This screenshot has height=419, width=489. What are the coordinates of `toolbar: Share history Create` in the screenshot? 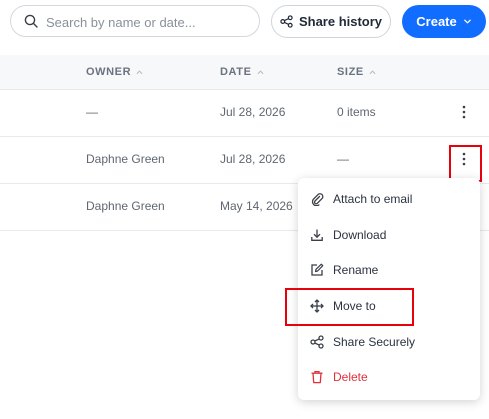 It's located at (244, 28).